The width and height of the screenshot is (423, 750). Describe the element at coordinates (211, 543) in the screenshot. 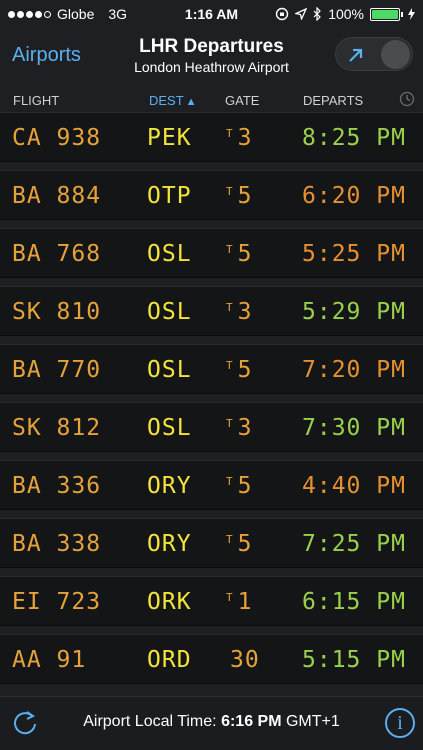

I see `flight-row: BA 338 ORY T 5 7:25 PM` at that location.